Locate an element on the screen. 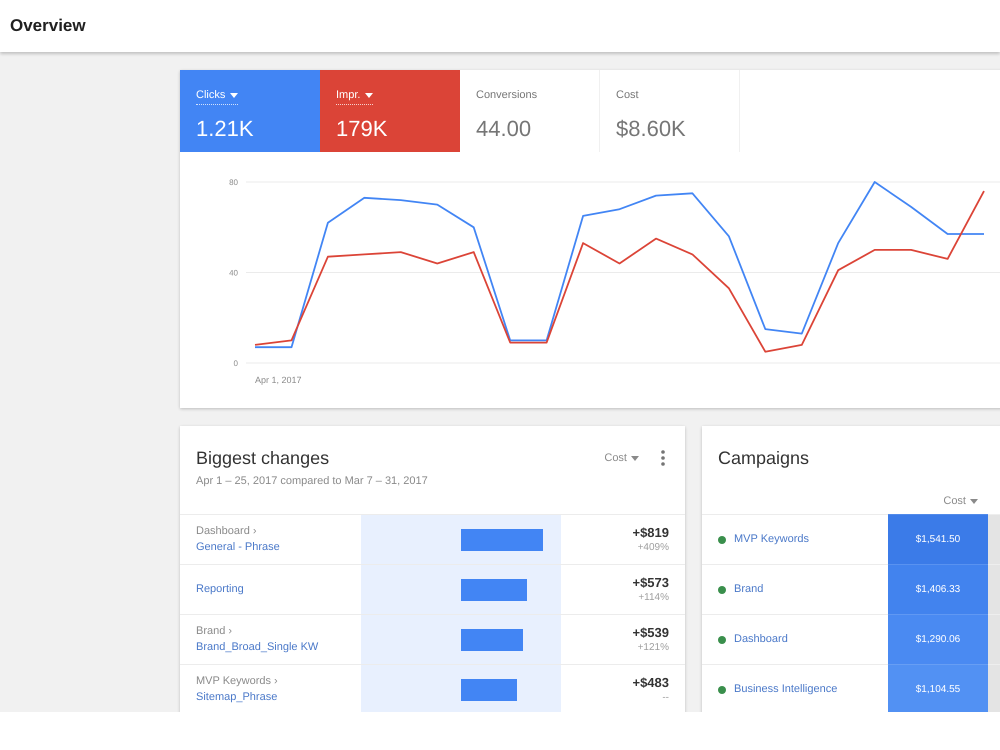 This screenshot has width=1000, height=750. change-amount: +$539 is located at coordinates (650, 632).